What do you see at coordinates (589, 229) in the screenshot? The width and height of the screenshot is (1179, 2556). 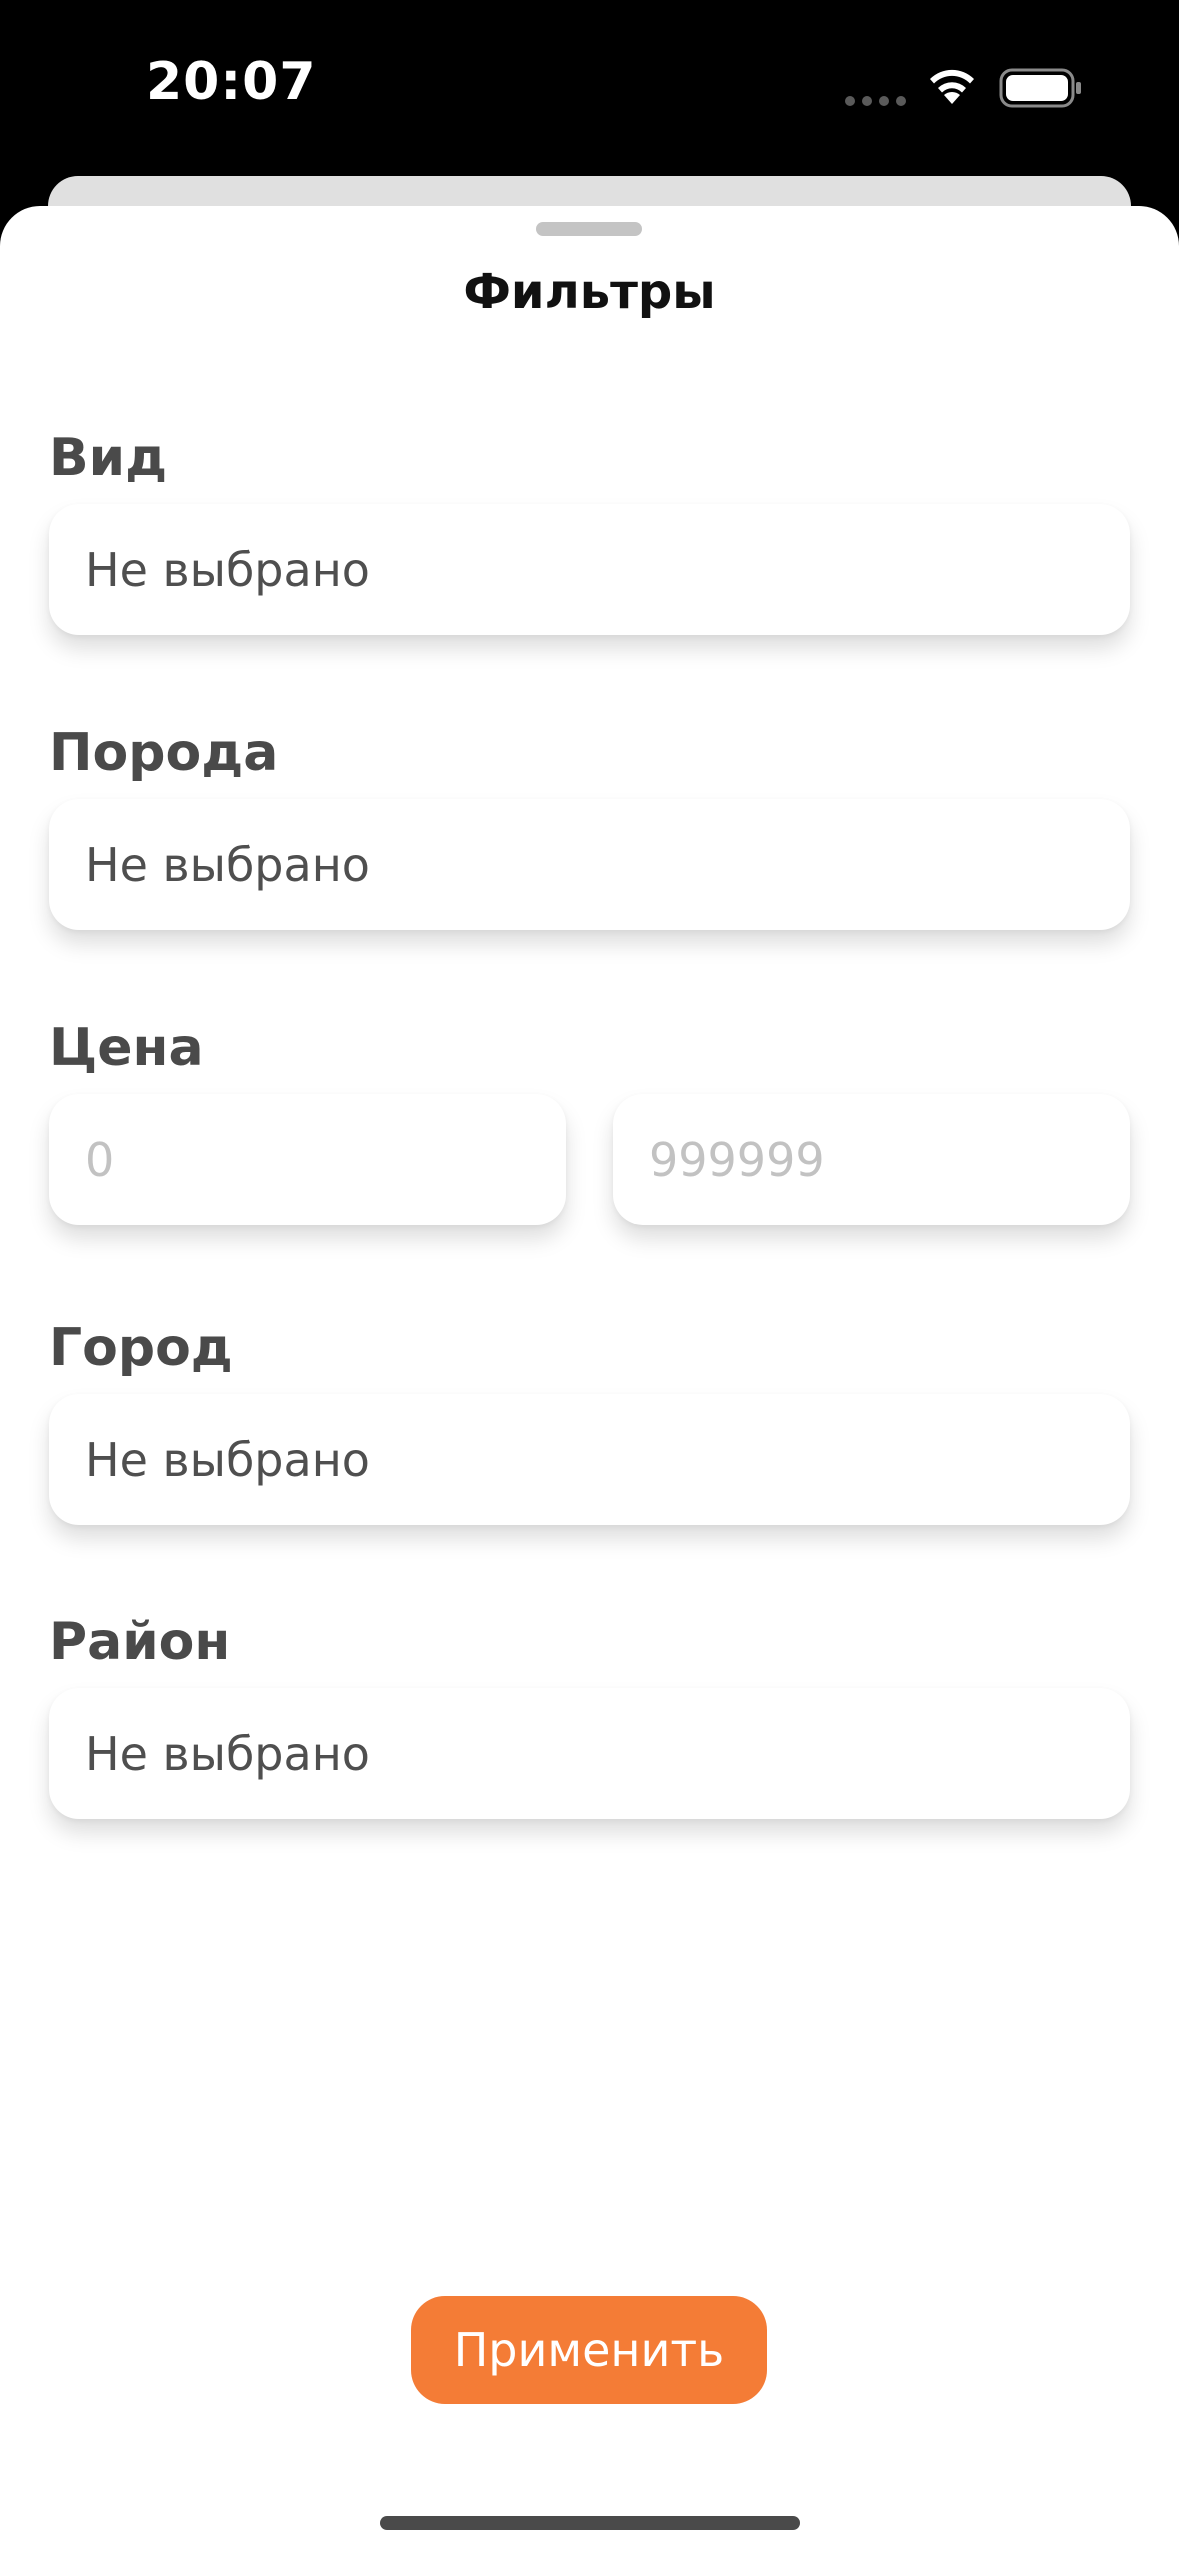 I see `sheet-grabber` at bounding box center [589, 229].